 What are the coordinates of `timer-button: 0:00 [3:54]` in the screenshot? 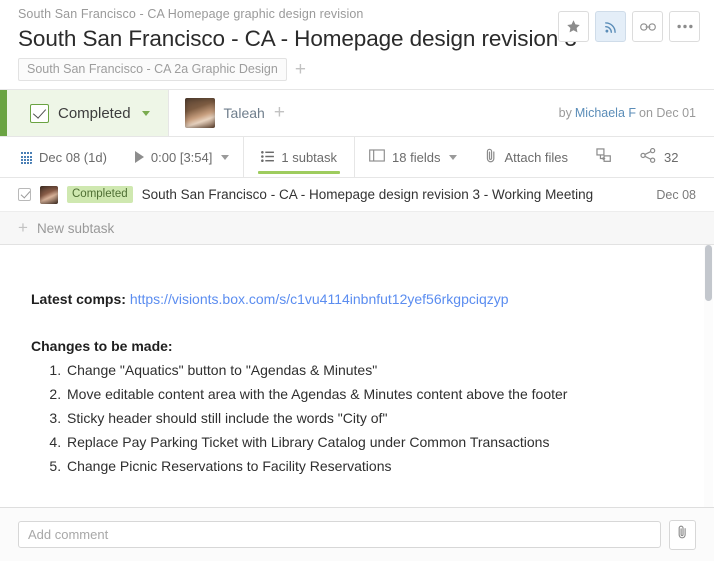 It's located at (182, 157).